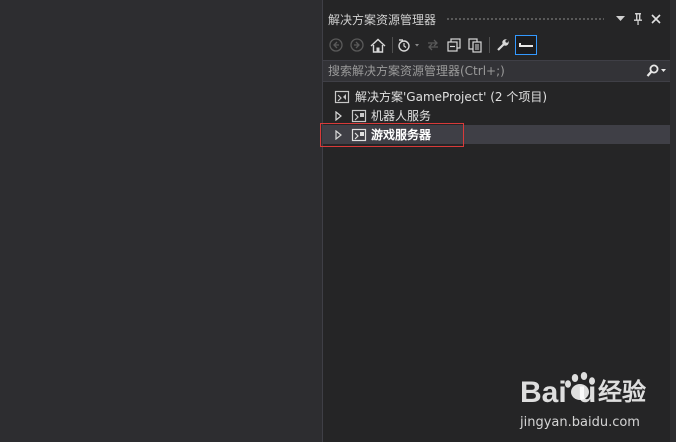 This screenshot has height=442, width=676. What do you see at coordinates (454, 45) in the screenshot?
I see `collapse-all-icon` at bounding box center [454, 45].